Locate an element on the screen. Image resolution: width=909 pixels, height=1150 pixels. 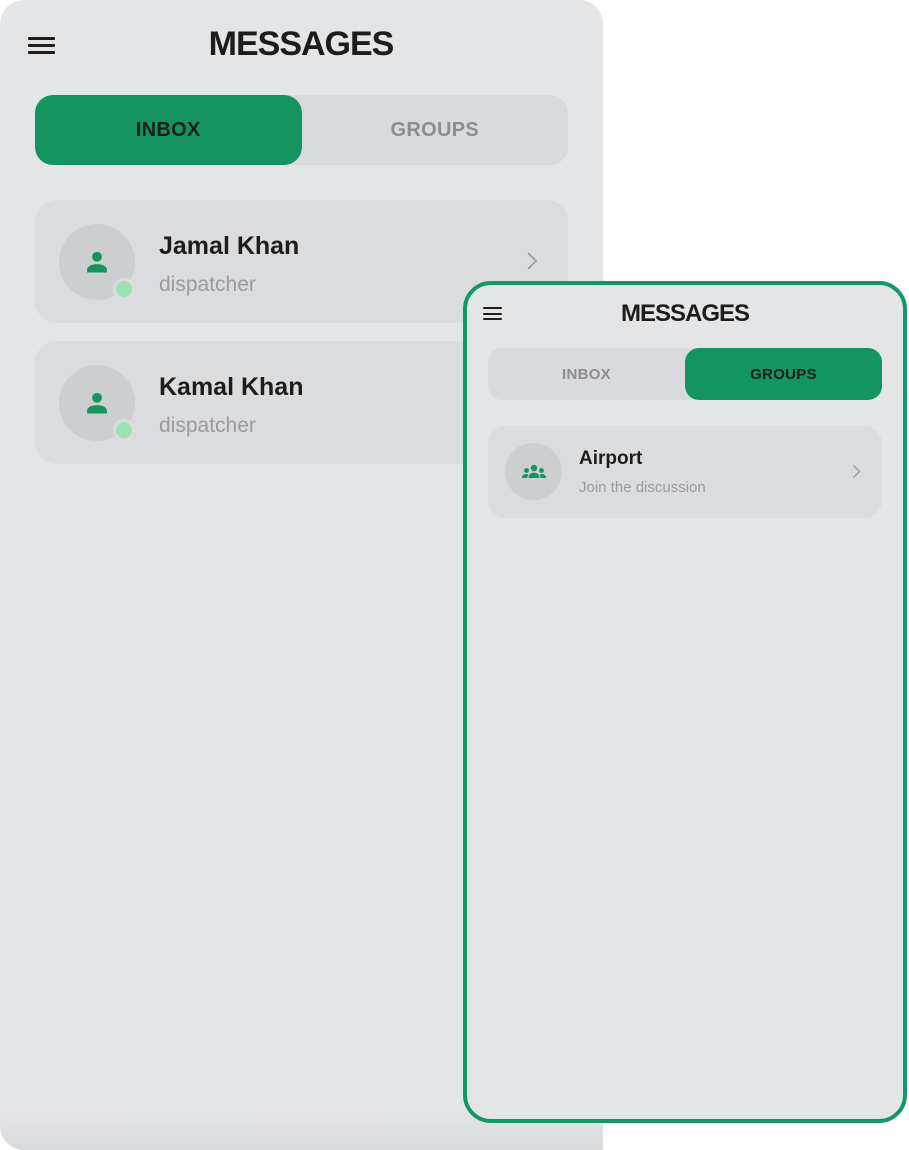
group-item-airport: Airport Join the discussion is located at coordinates (685, 472).